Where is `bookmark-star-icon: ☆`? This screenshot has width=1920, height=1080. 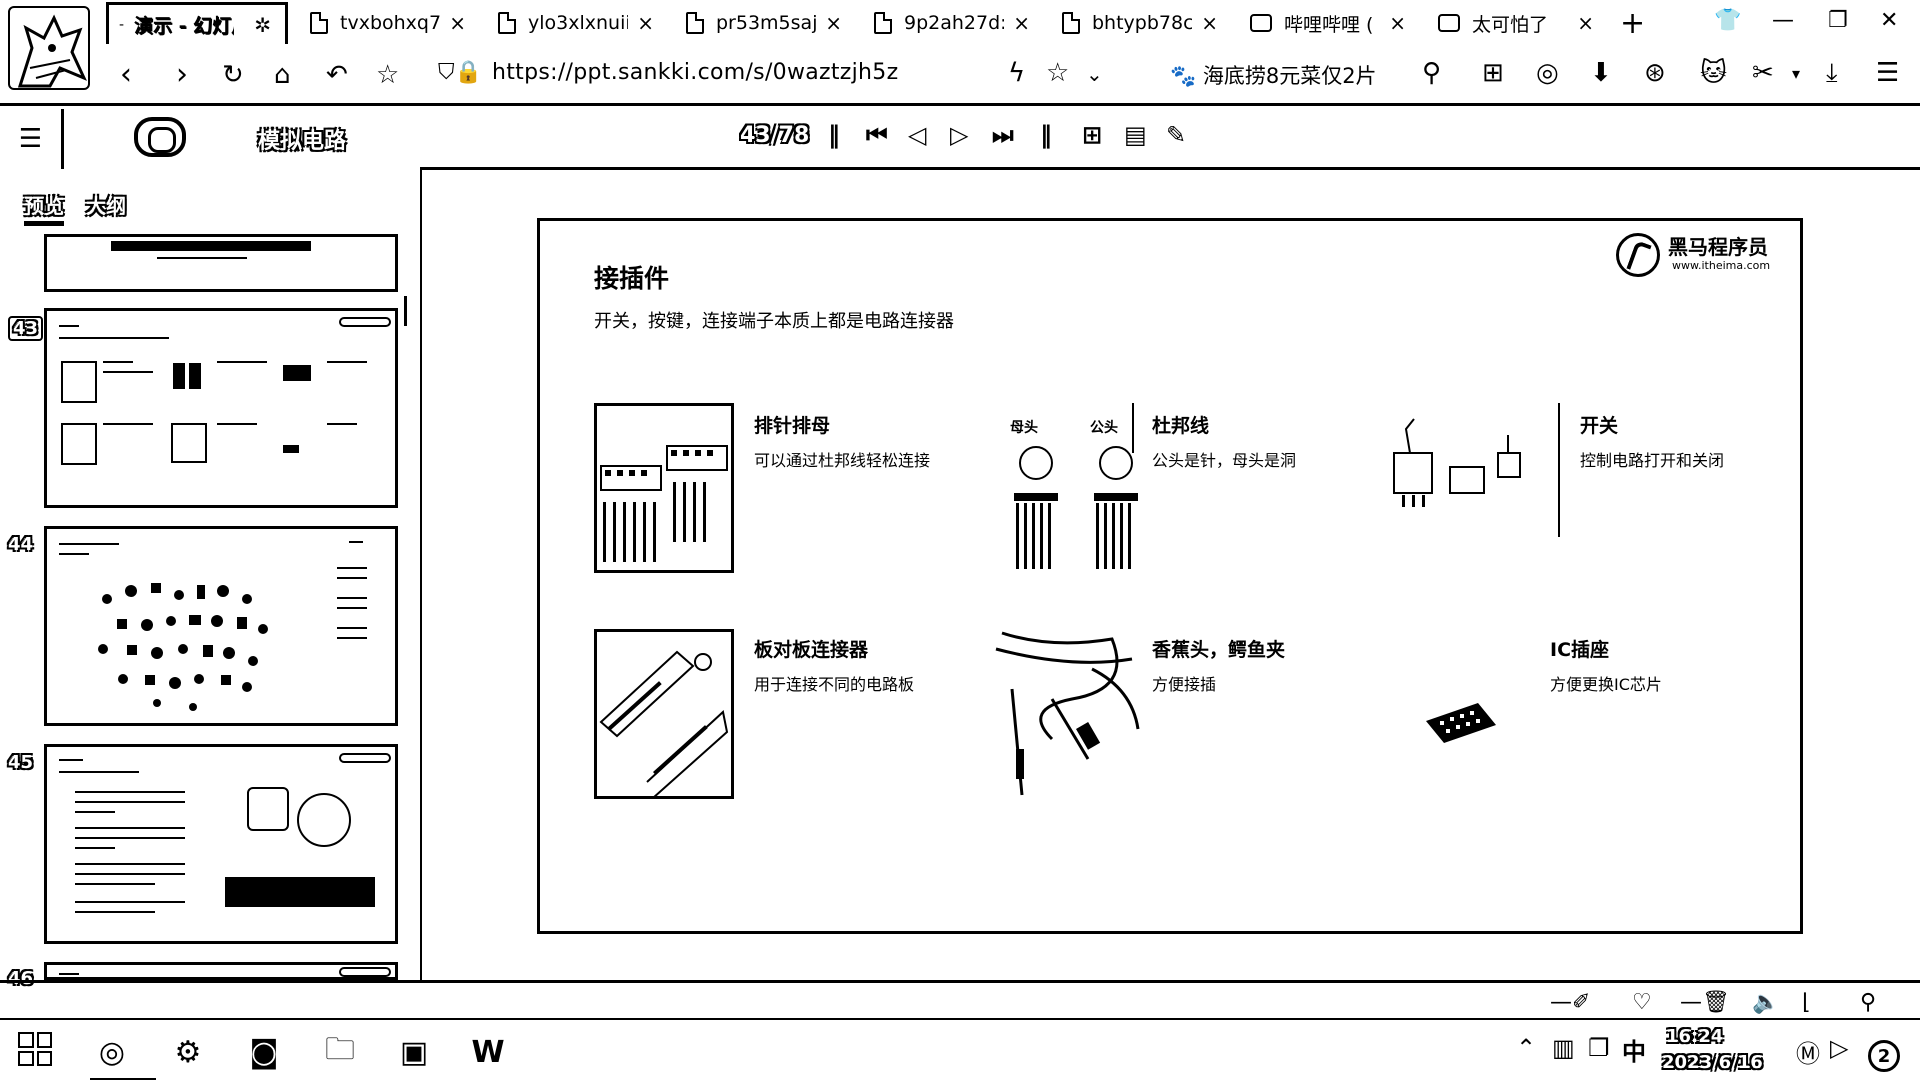 bookmark-star-icon: ☆ is located at coordinates (387, 75).